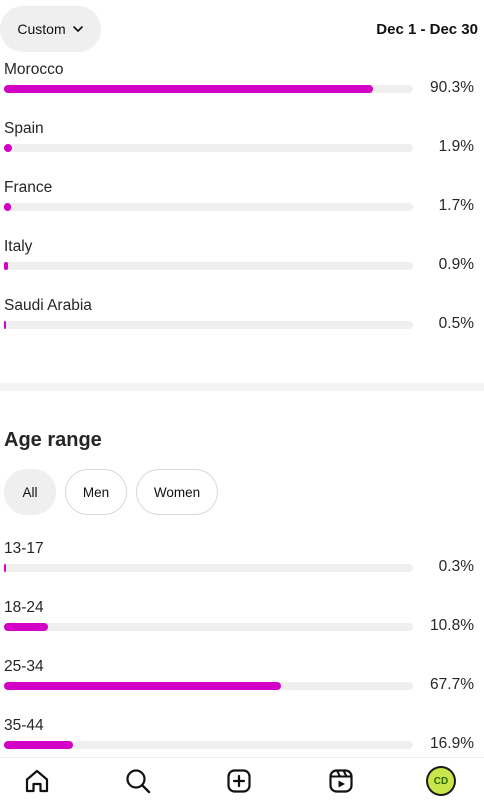  What do you see at coordinates (456, 323) in the screenshot?
I see `percent-value: 0.5%` at bounding box center [456, 323].